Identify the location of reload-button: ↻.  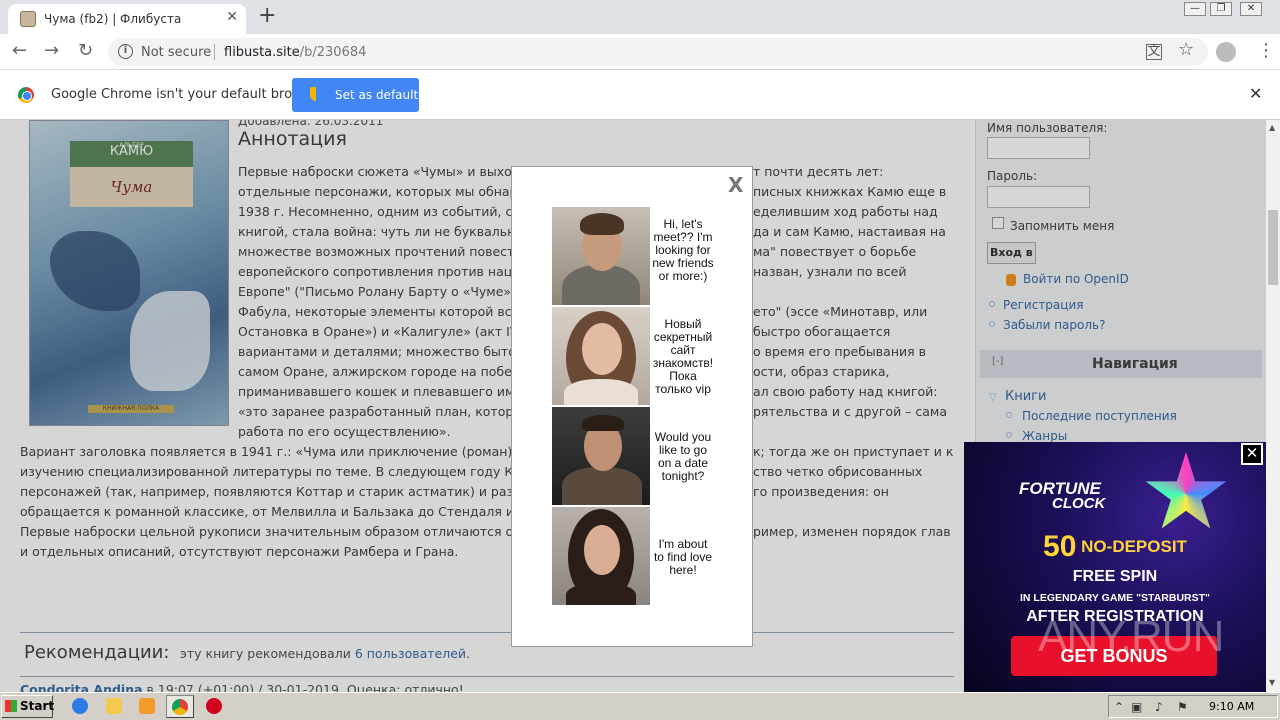
(85, 50).